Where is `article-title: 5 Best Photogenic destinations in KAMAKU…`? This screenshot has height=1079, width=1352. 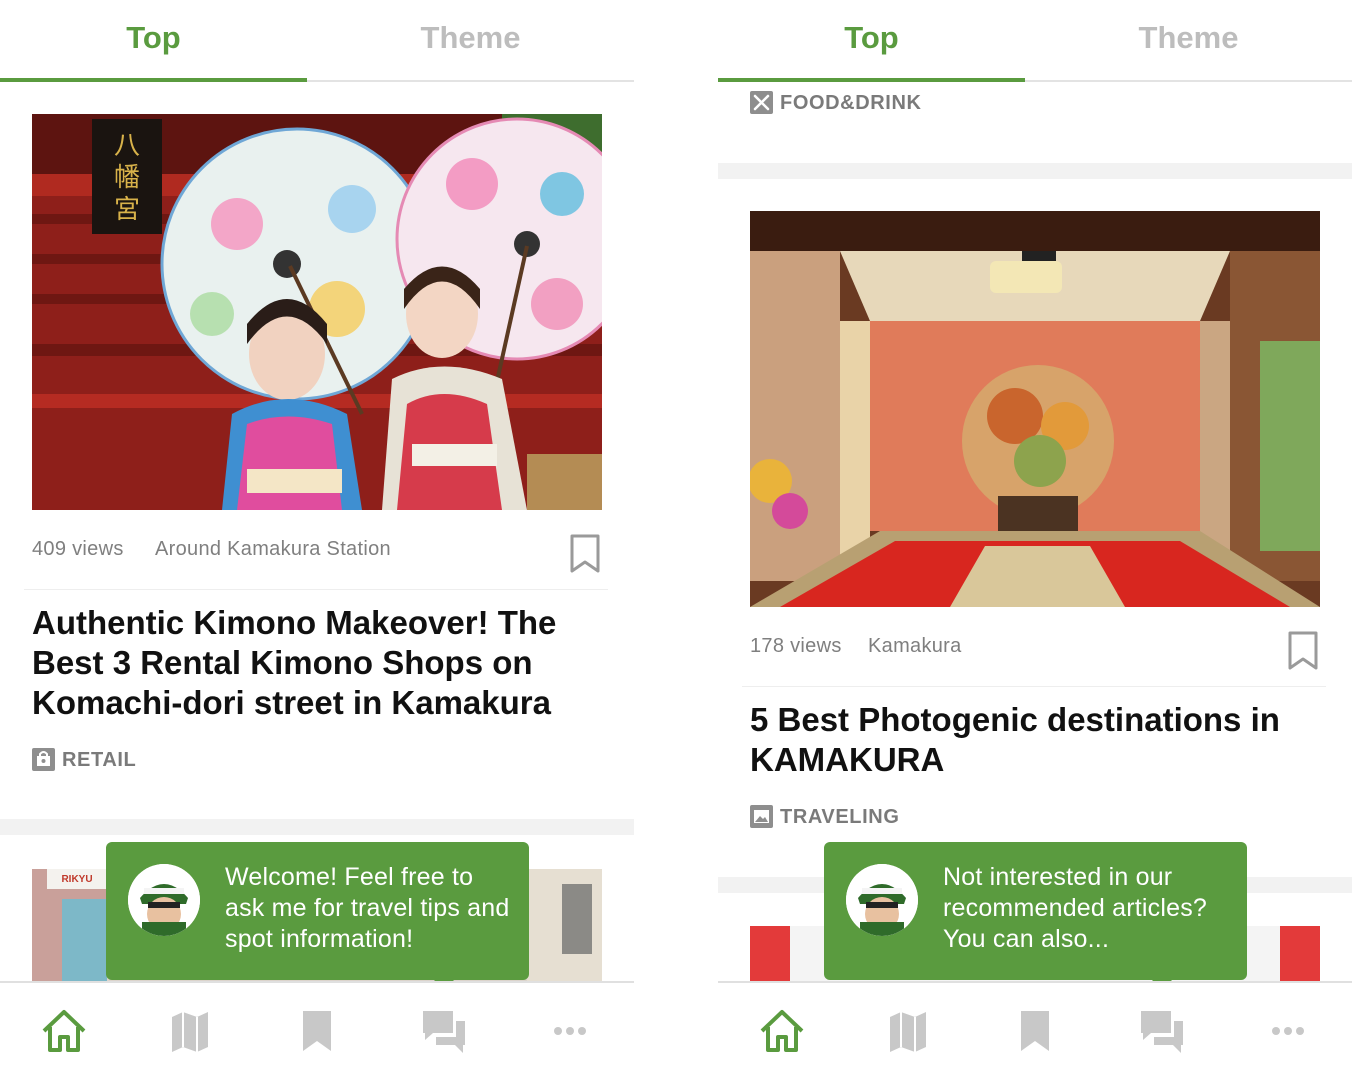
article-title: 5 Best Photogenic destinations in KAMAKU… is located at coordinates (1030, 740).